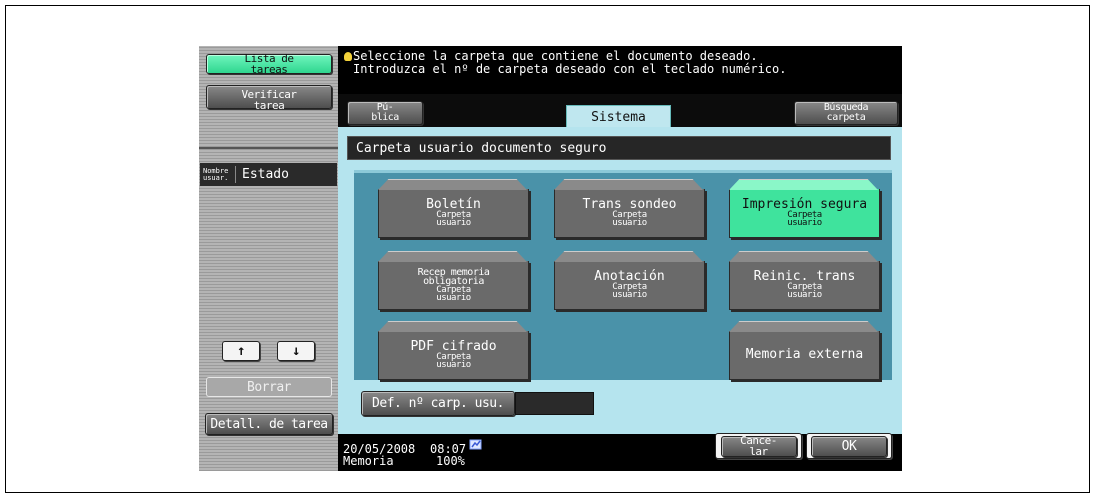 The height and width of the screenshot is (500, 1103). What do you see at coordinates (629, 223) in the screenshot?
I see `folder-trans-sondeo-sub2: usuario` at bounding box center [629, 223].